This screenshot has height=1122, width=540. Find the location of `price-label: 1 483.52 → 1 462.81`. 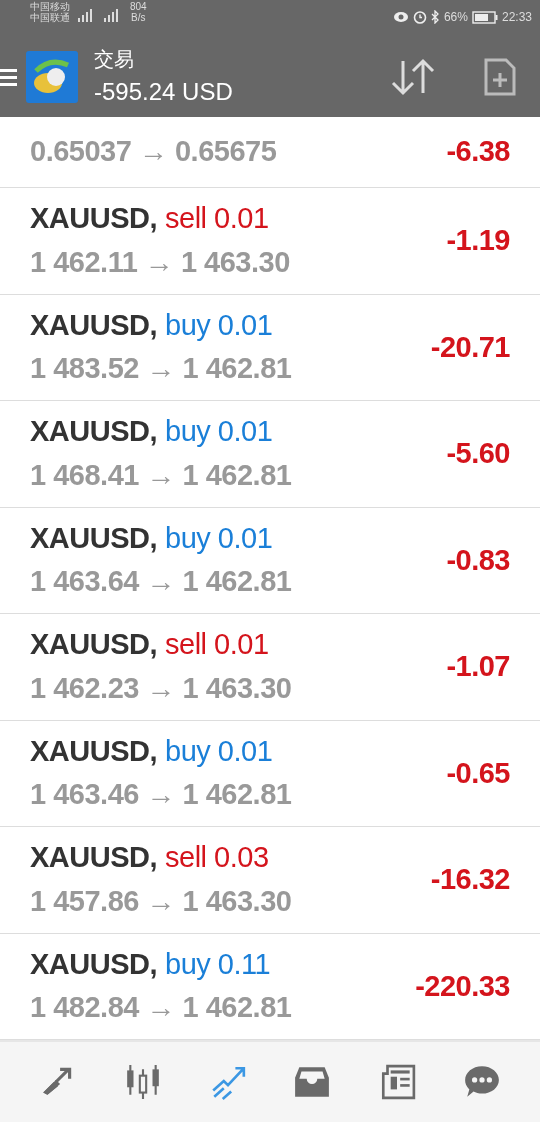

price-label: 1 483.52 → 1 462.81 is located at coordinates (161, 369).